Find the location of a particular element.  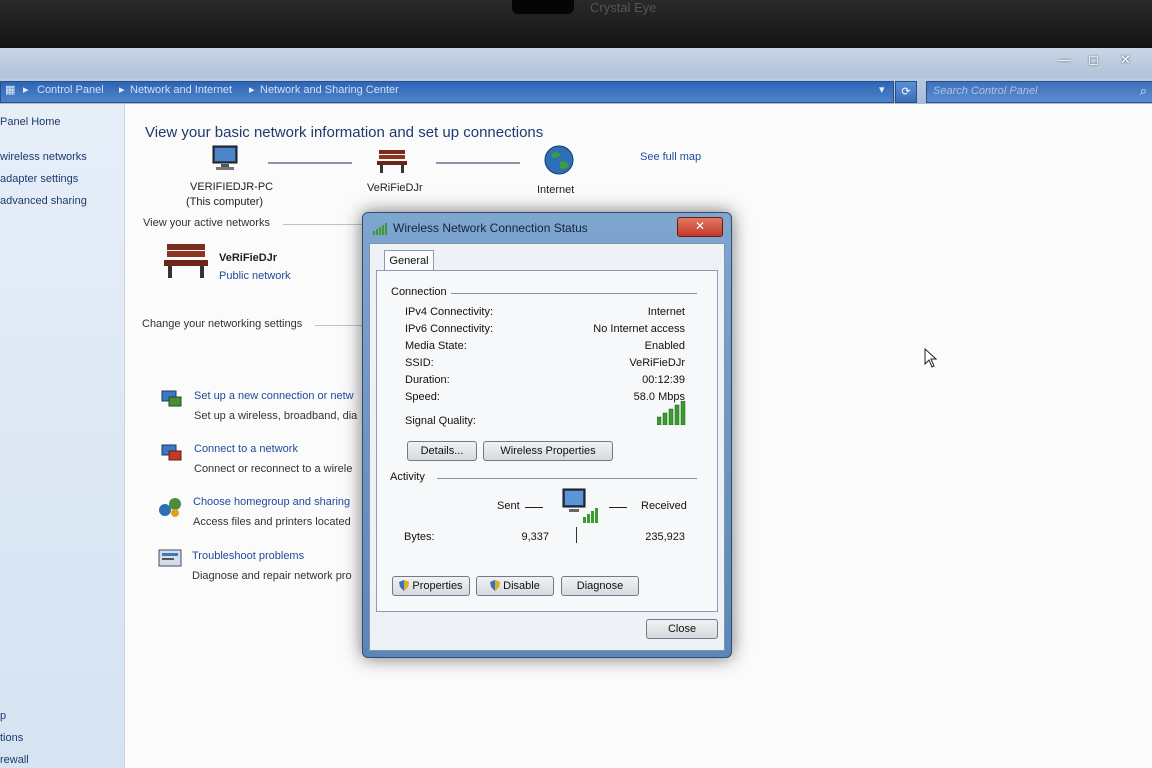

bezel-camera is located at coordinates (543, 7).